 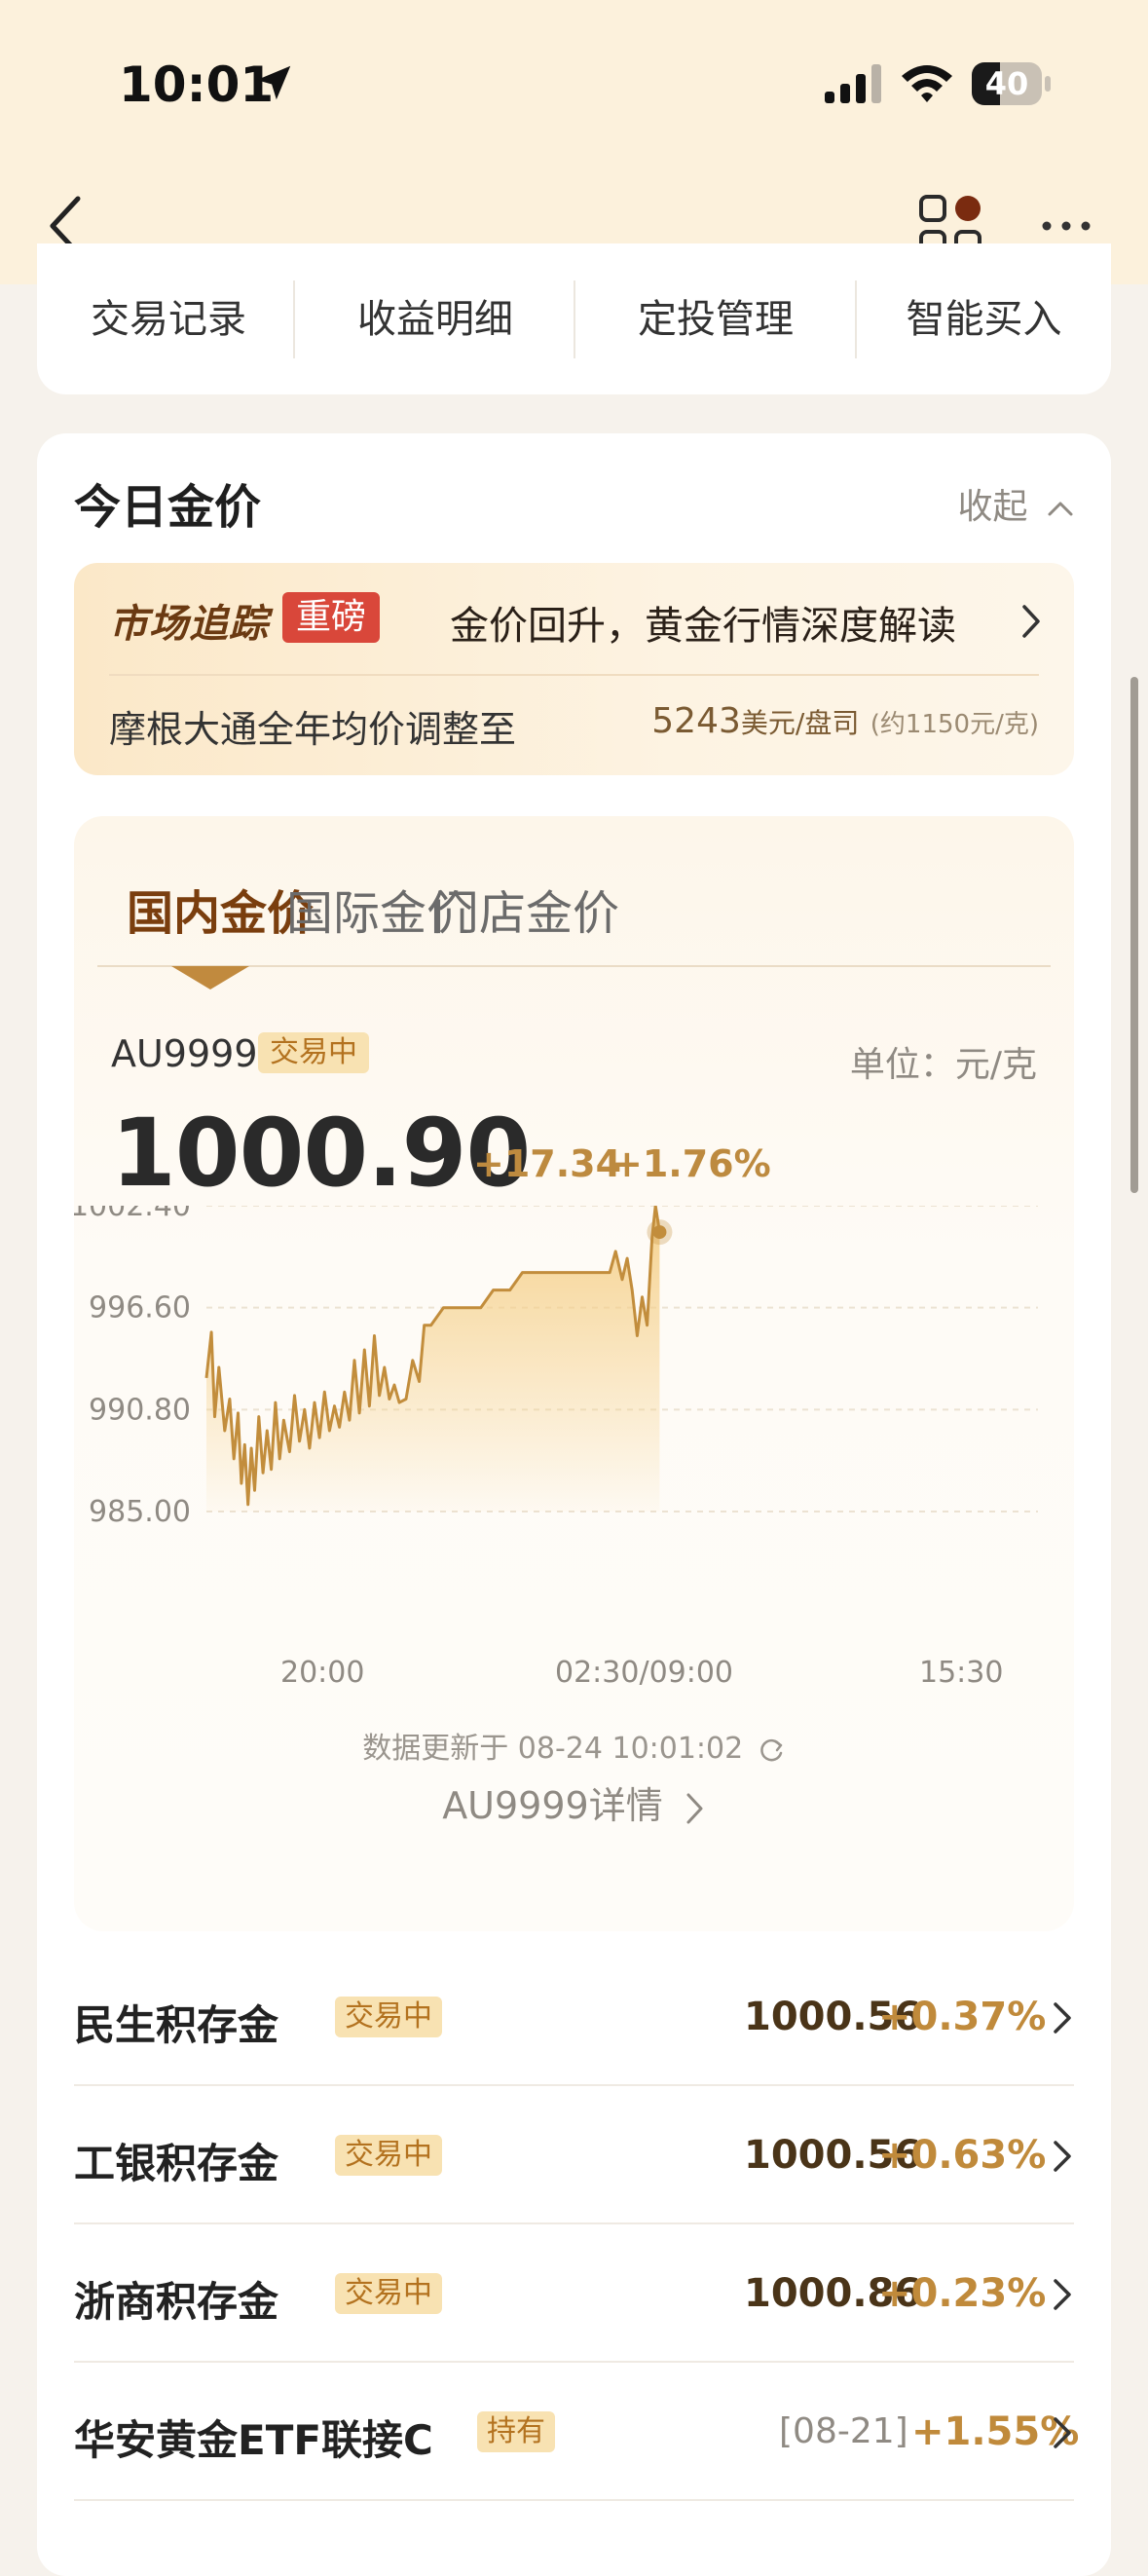 What do you see at coordinates (140, 1512) in the screenshot?
I see `y-tick-label: 985.00` at bounding box center [140, 1512].